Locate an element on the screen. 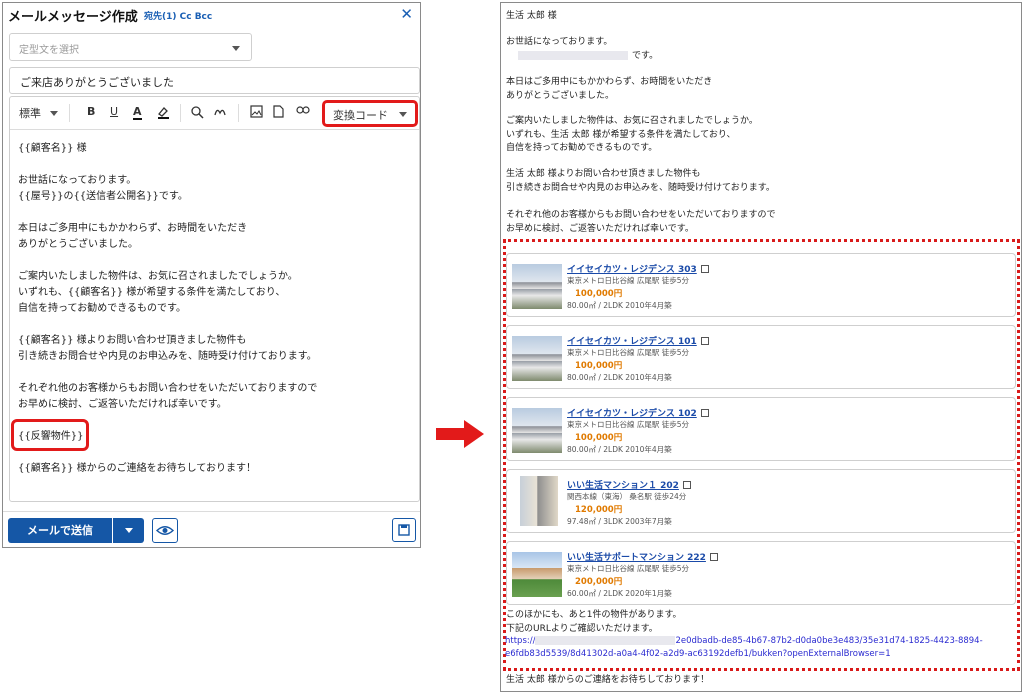 Image resolution: width=1024 pixels, height=694 pixels. preview-line: ご案内いたしました物件は、お気に召されましたでしょうか。 is located at coordinates (632, 121).